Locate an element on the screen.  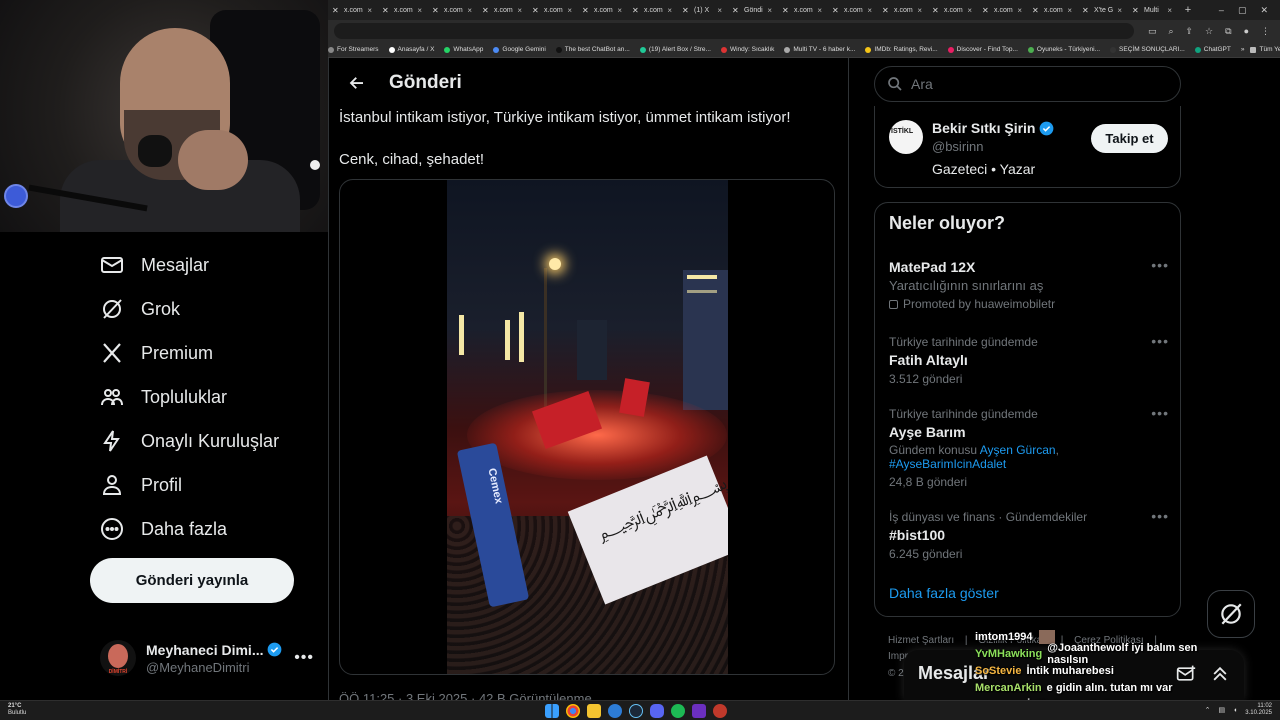
nav-item-premium: Premium is located at coordinates (156, 353).